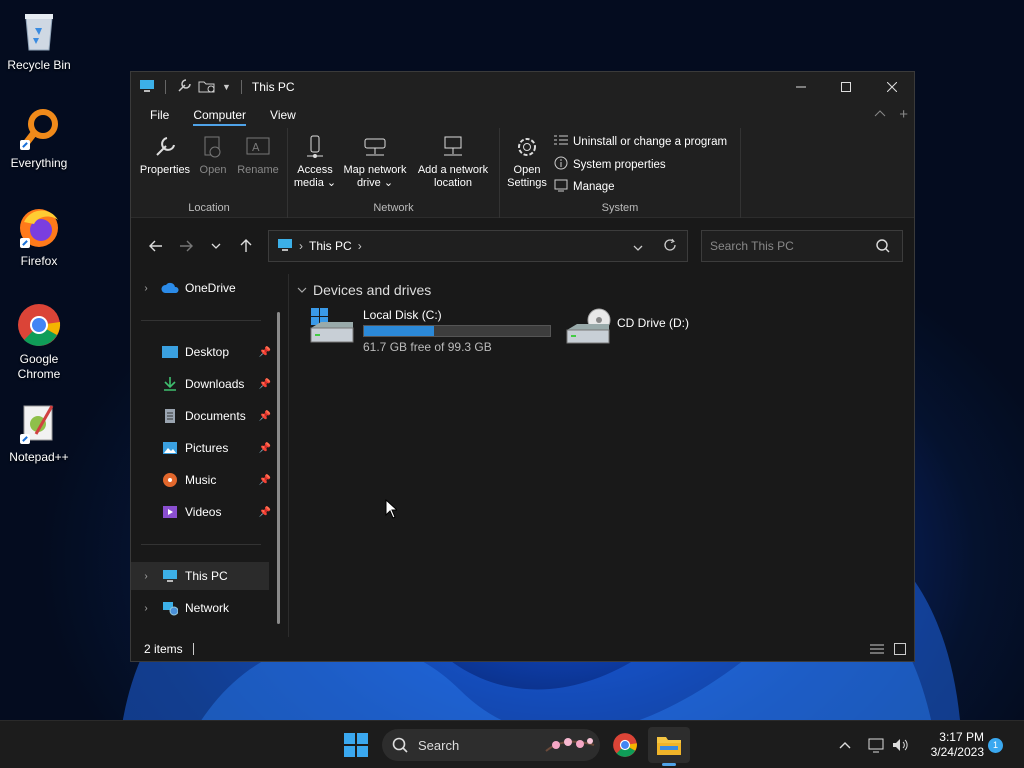 Image resolution: width=1024 pixels, height=768 pixels. What do you see at coordinates (258, 170) in the screenshot?
I see `rename-label: Rename` at bounding box center [258, 170].